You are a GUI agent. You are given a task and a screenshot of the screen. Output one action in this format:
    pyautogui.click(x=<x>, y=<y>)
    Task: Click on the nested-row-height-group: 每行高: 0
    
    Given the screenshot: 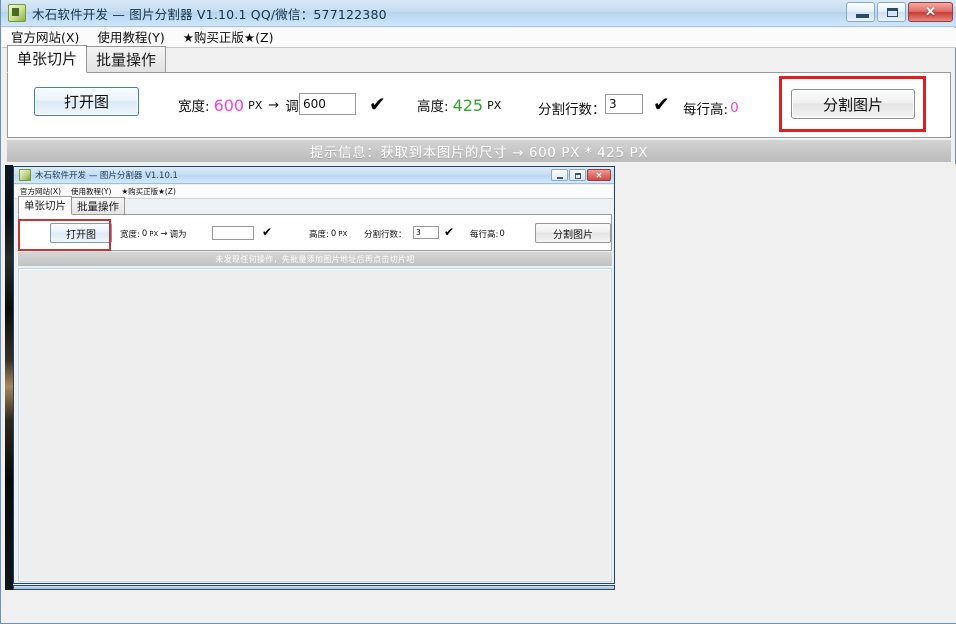 What is the action you would take?
    pyautogui.click(x=487, y=234)
    